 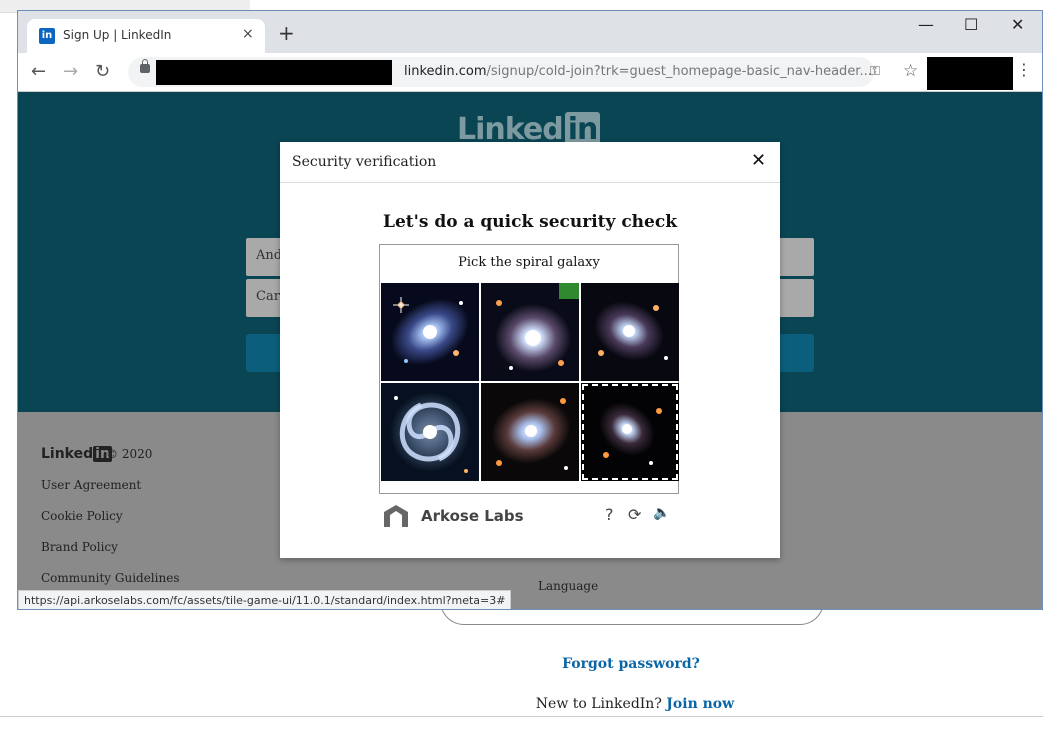 What do you see at coordinates (970, 73) in the screenshot?
I see `redacted-profile-block` at bounding box center [970, 73].